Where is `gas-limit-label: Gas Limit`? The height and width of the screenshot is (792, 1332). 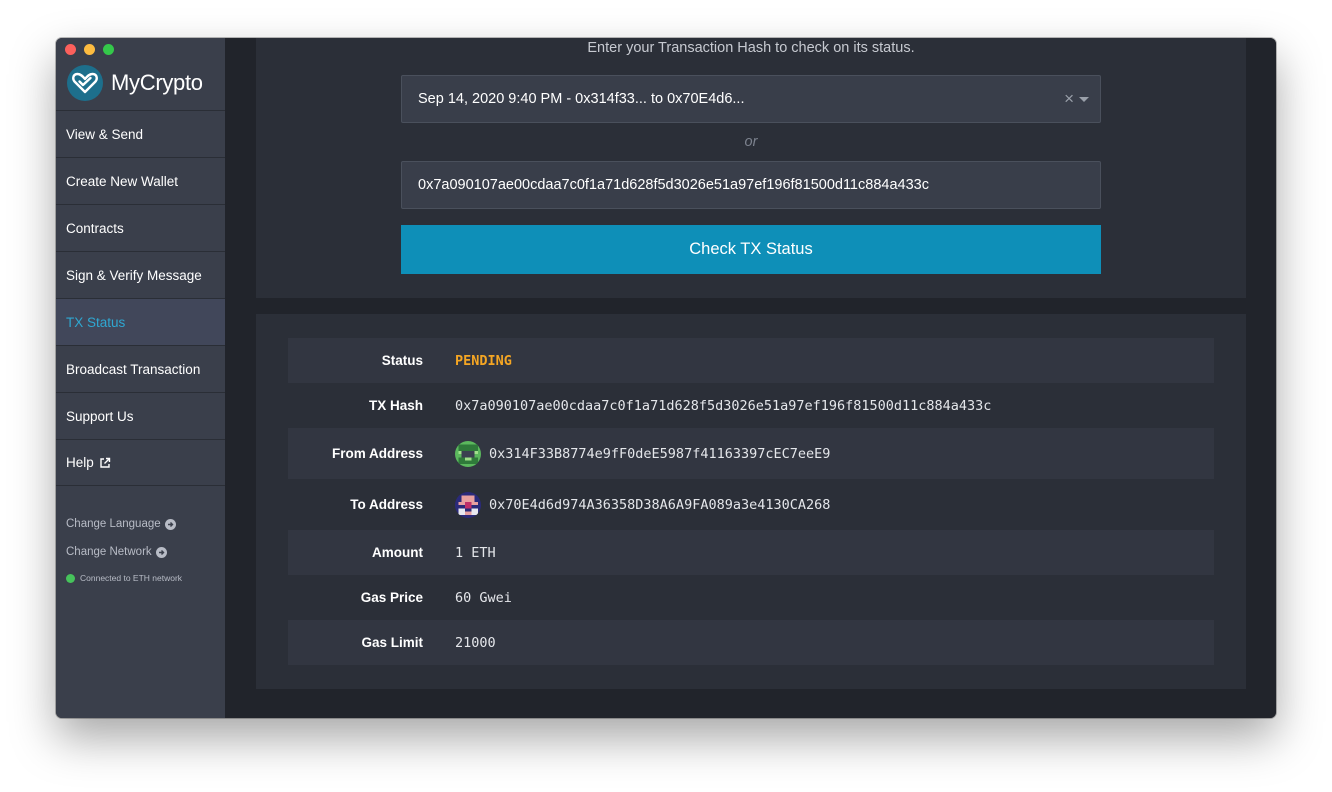 gas-limit-label: Gas Limit is located at coordinates (392, 642).